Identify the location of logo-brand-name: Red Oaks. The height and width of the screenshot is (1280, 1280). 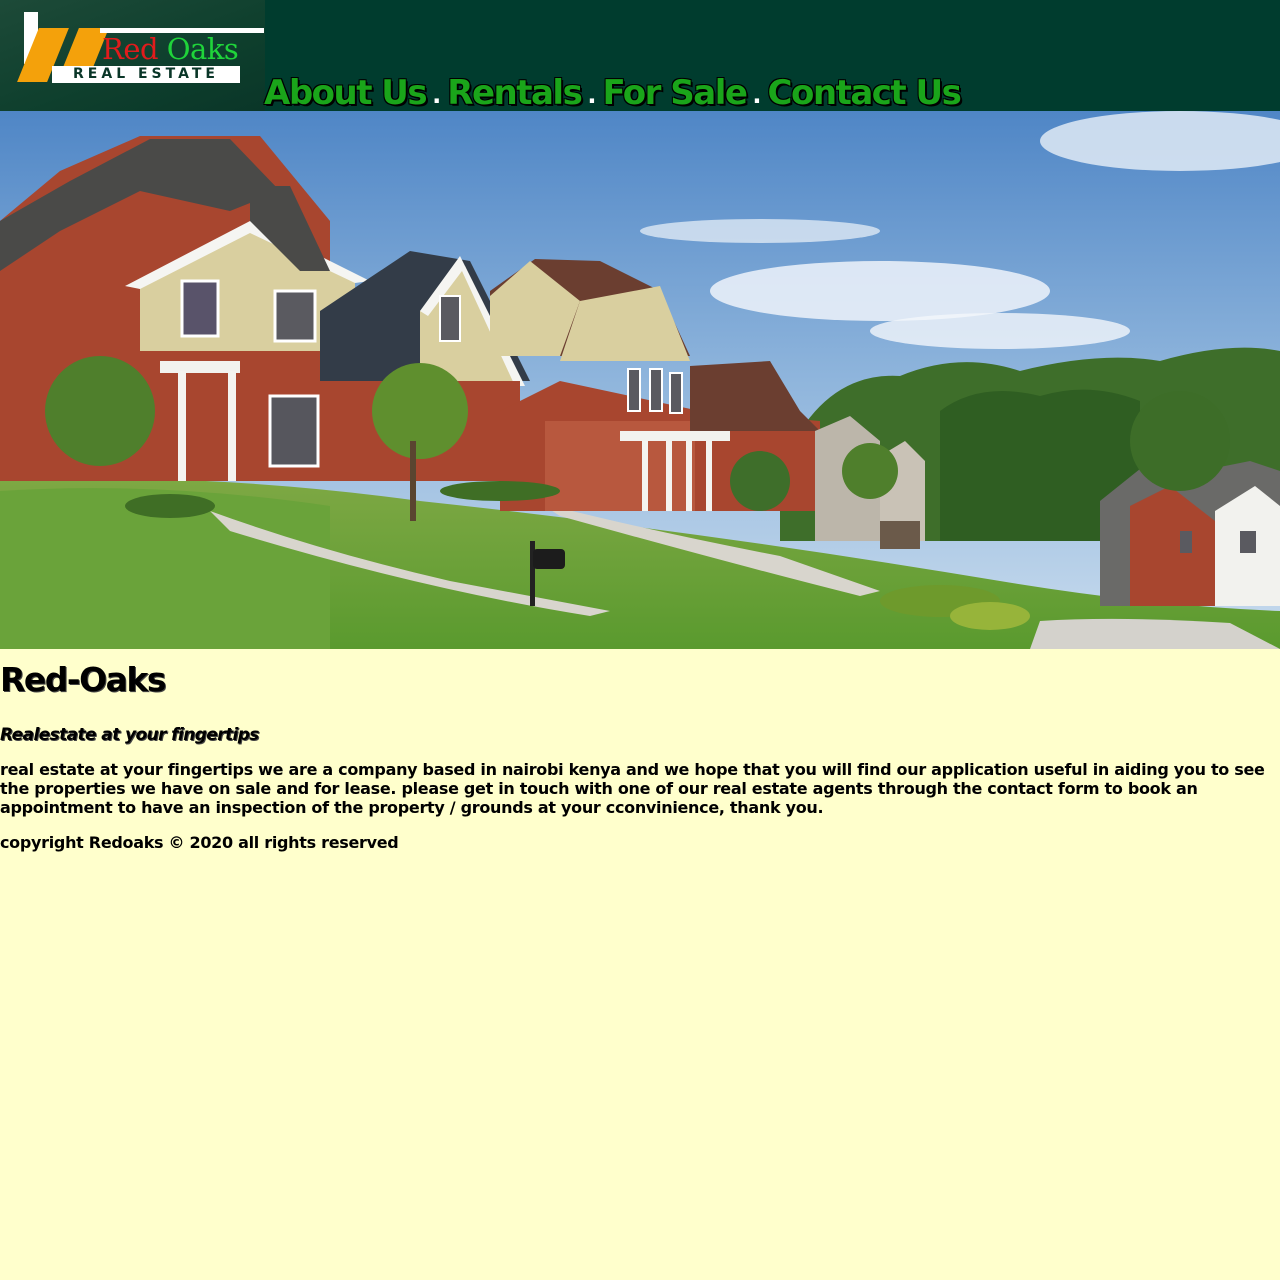
(170, 49).